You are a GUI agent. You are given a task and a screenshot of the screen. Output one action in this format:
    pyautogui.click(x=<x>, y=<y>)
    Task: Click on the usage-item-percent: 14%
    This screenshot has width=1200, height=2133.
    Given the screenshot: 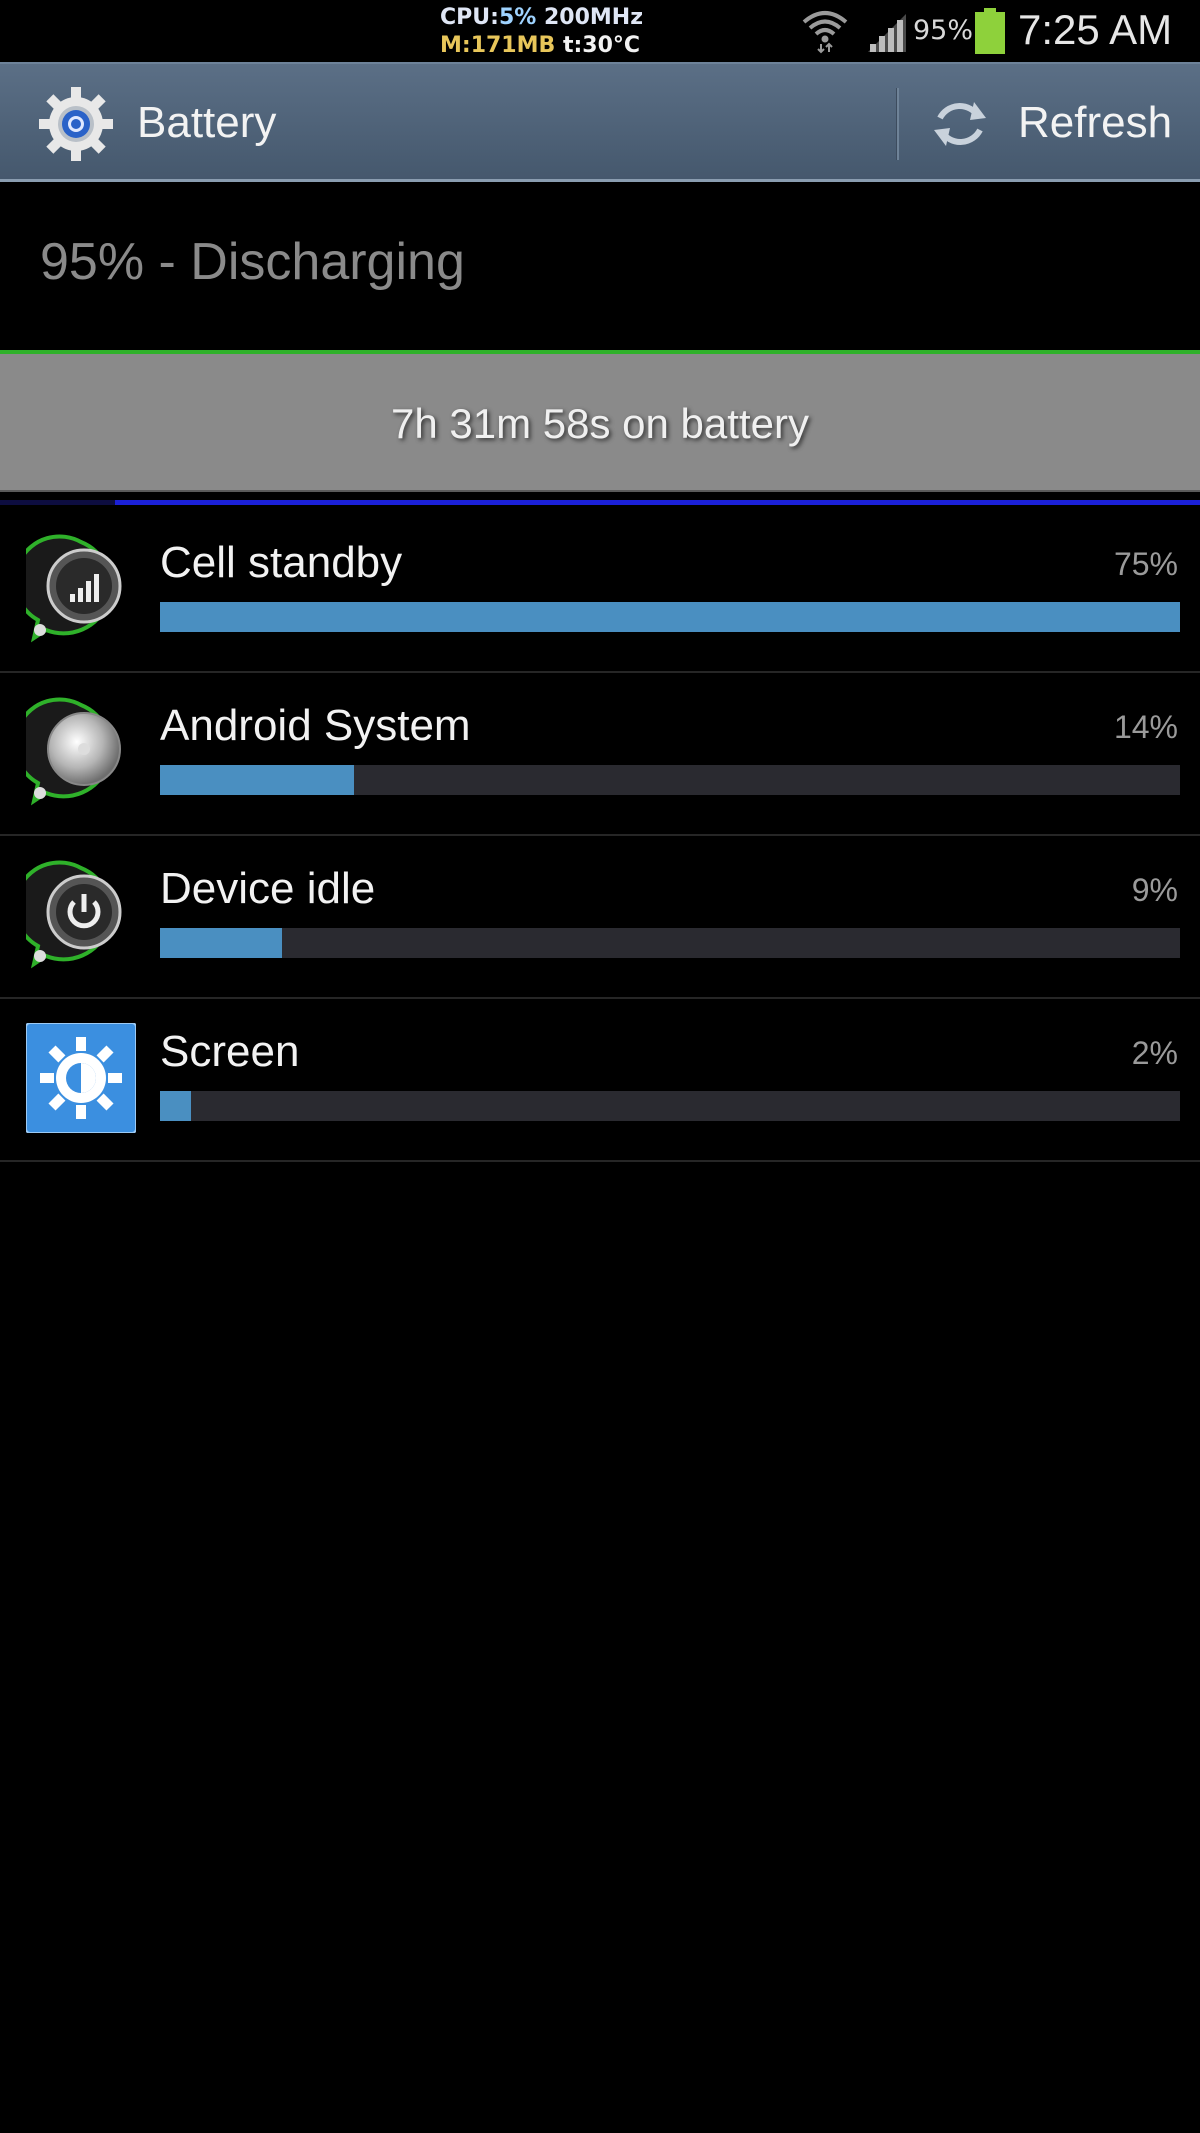 What is the action you would take?
    pyautogui.click(x=1145, y=727)
    